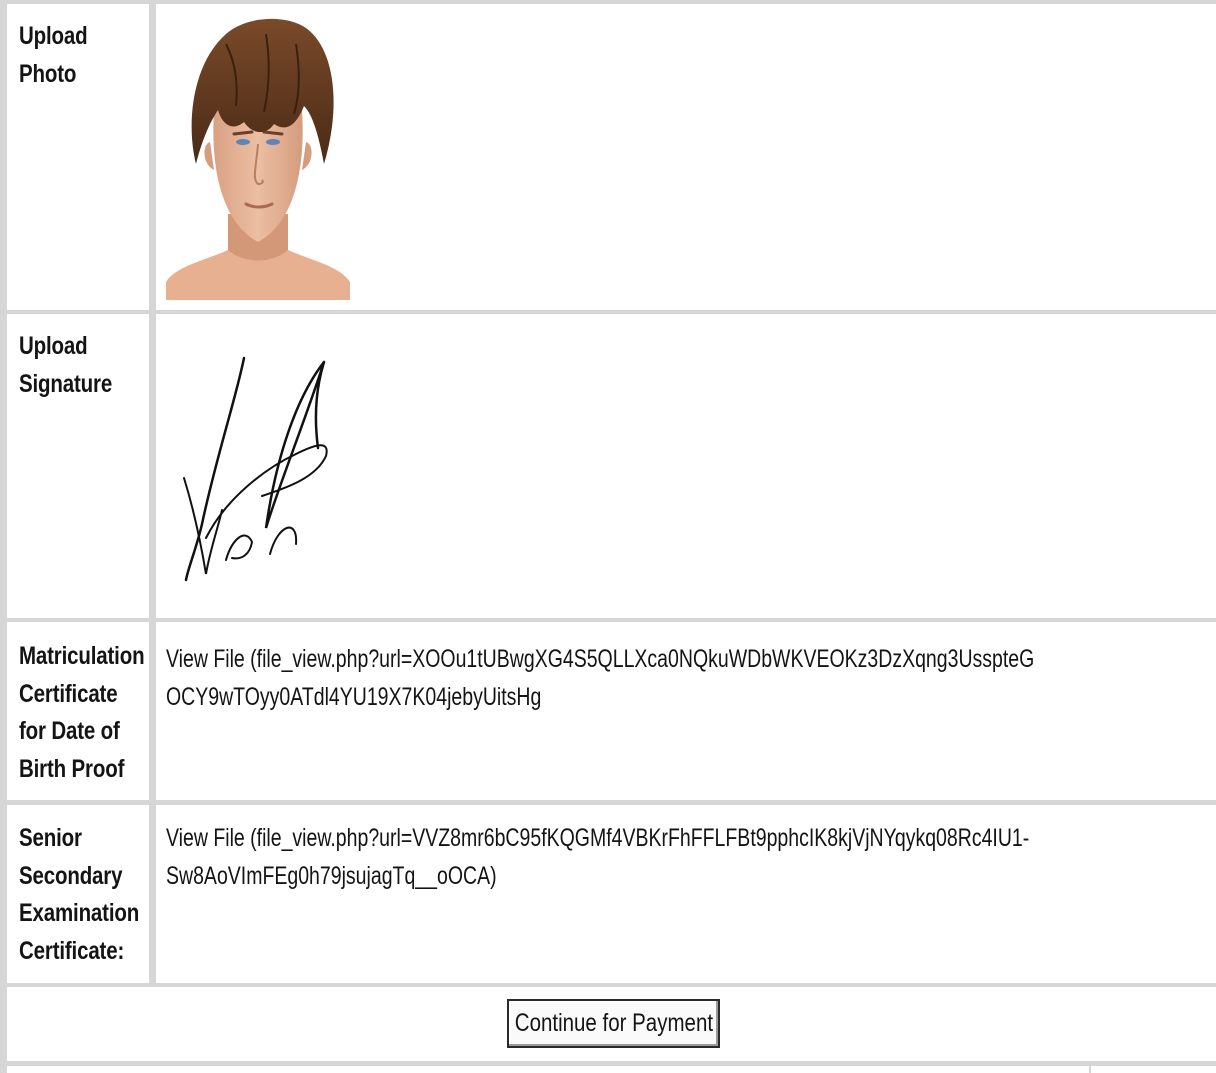 This screenshot has height=1073, width=1216. I want to click on continue-for-payment-label: Continue for Payment, so click(613, 1023).